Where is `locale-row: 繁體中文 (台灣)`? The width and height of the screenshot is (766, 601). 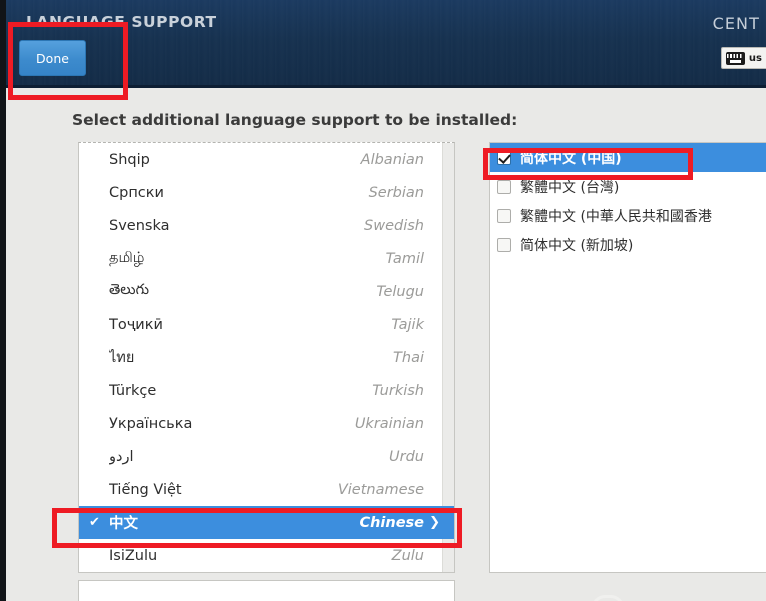 locale-row: 繁體中文 (台灣) is located at coordinates (628, 186).